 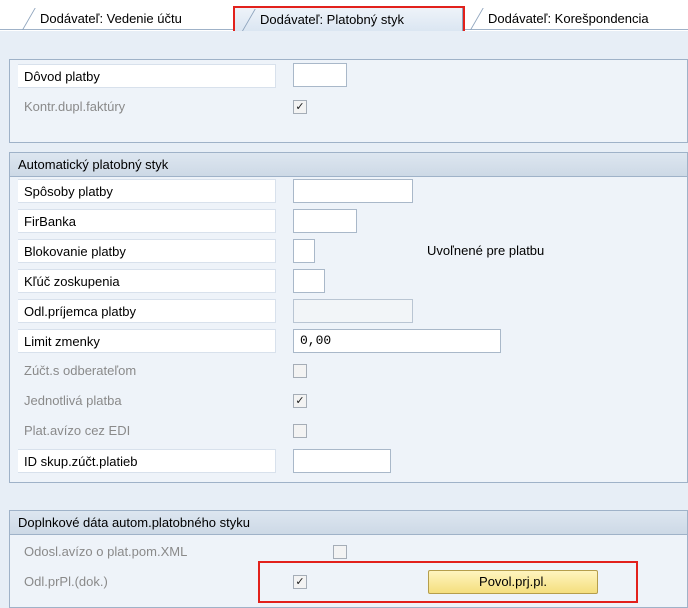 I want to click on id-skup-input, so click(x=342, y=461).